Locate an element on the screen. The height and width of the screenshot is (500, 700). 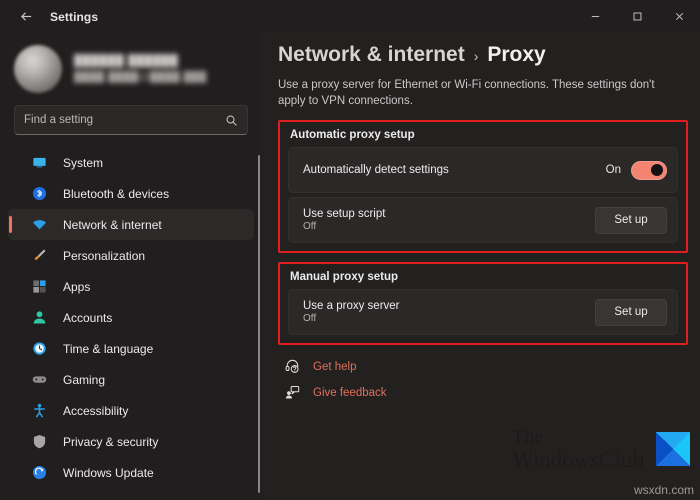
close-button is located at coordinates (679, 16).